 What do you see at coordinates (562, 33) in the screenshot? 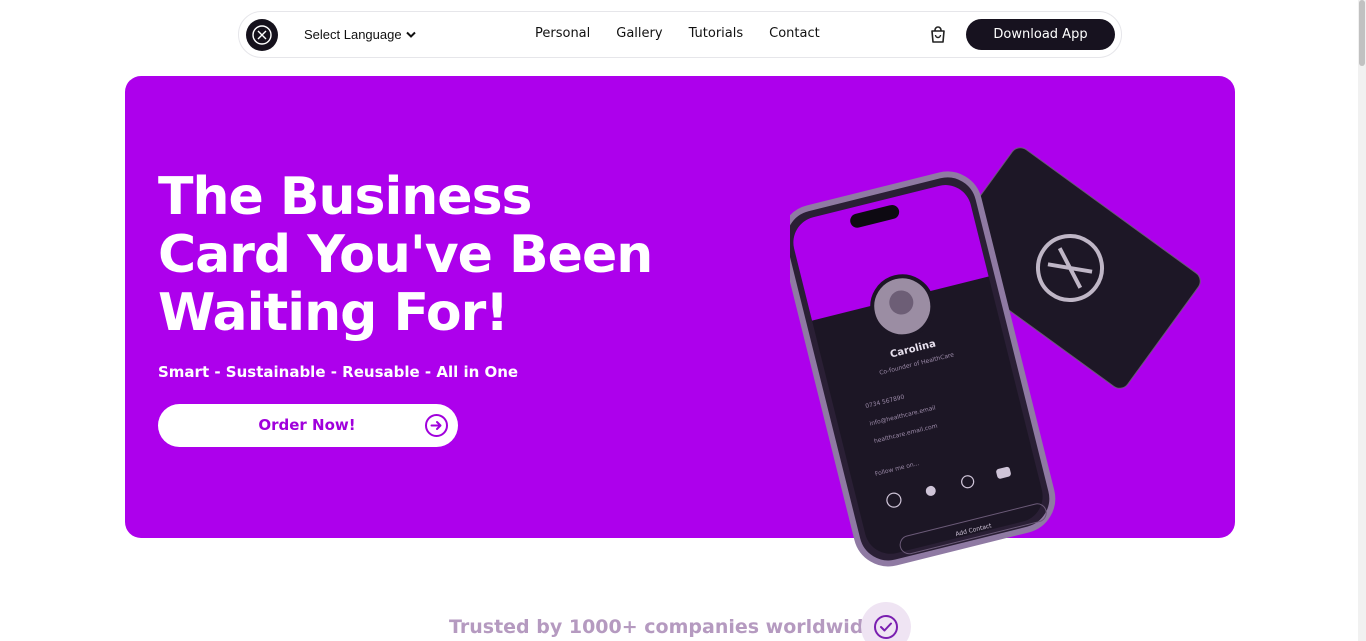
I see `nav-link-personal: Personal` at bounding box center [562, 33].